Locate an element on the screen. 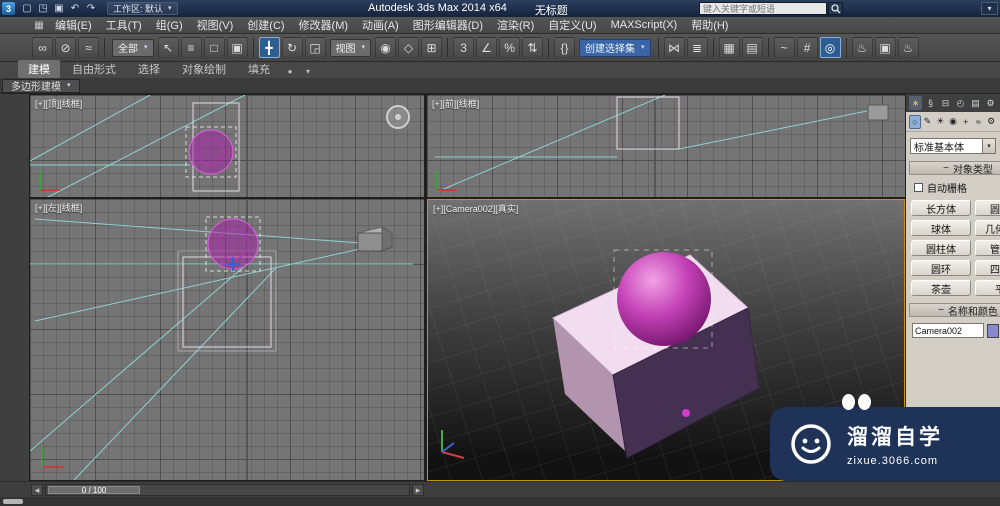 The width and height of the screenshot is (1000, 506). space-warps-category-icon: ≈ is located at coordinates (979, 122).